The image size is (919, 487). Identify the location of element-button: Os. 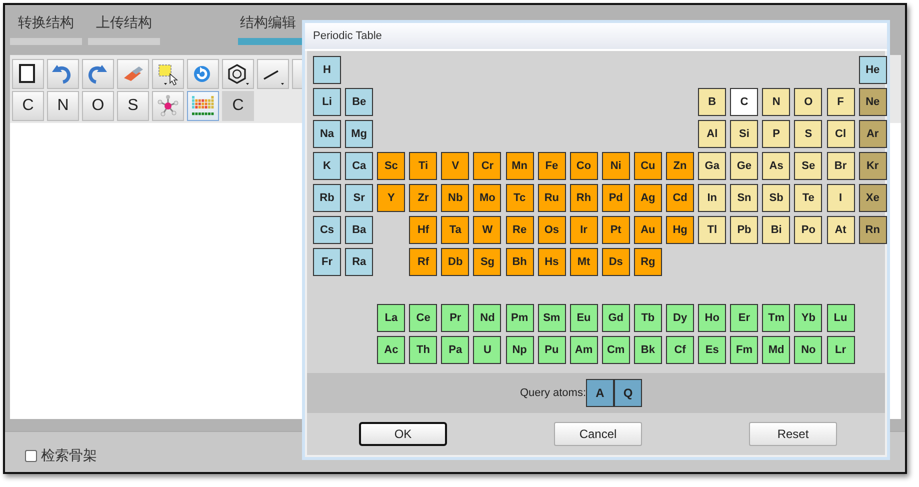
(552, 230).